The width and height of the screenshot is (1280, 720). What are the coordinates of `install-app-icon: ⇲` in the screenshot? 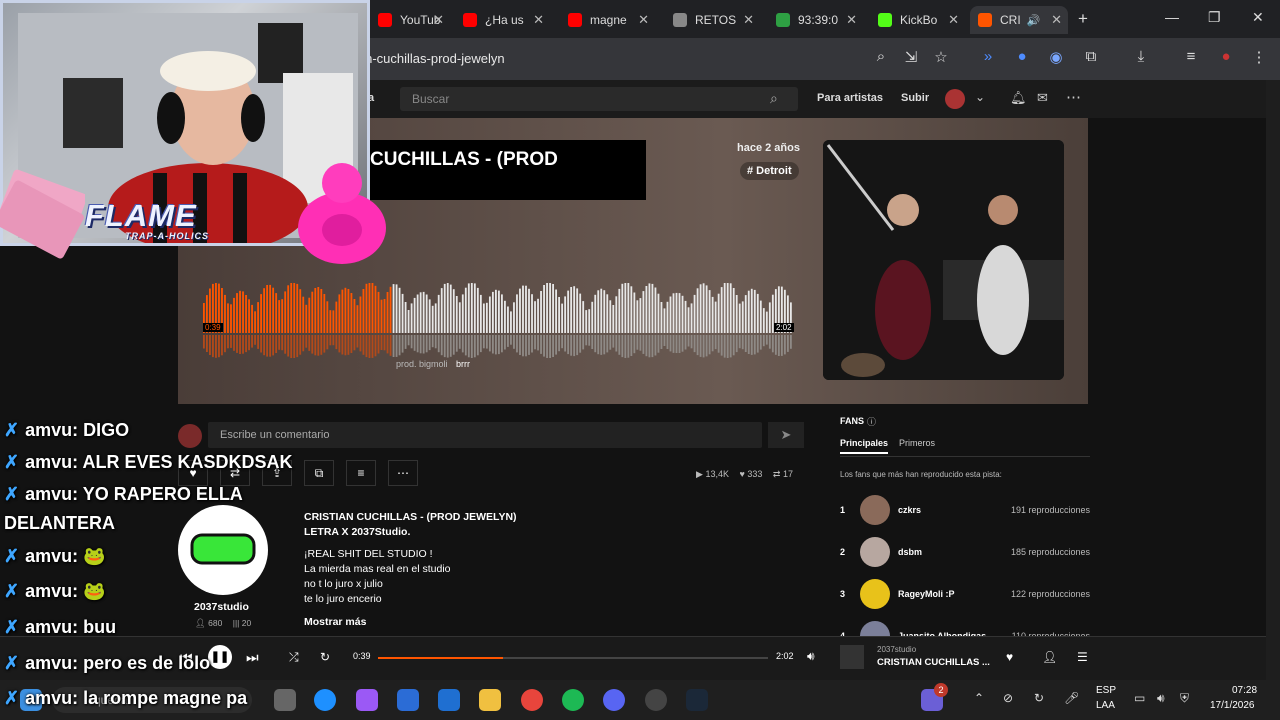 It's located at (911, 57).